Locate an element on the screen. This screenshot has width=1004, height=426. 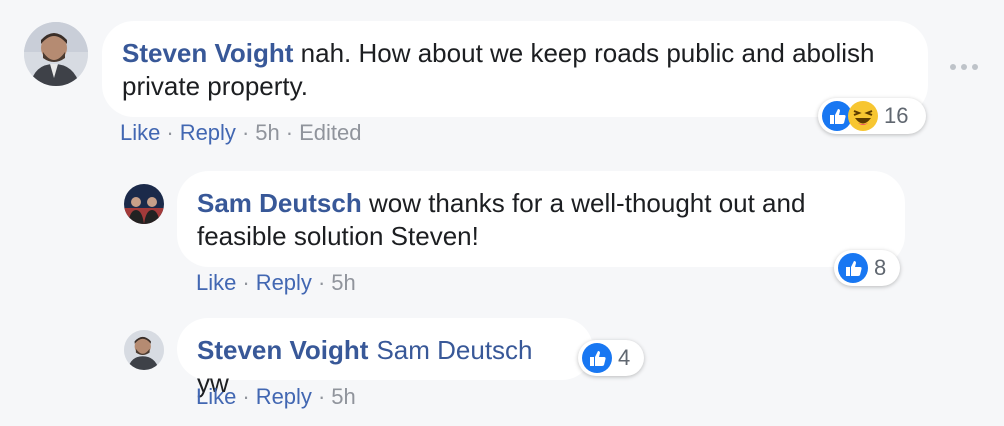
reaction-summary: 16 is located at coordinates (872, 116).